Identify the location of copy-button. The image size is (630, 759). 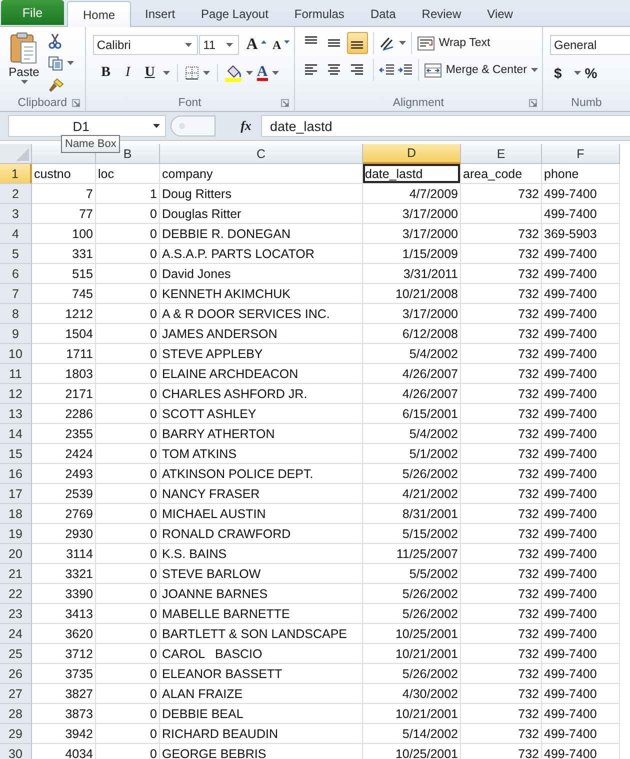
(61, 63).